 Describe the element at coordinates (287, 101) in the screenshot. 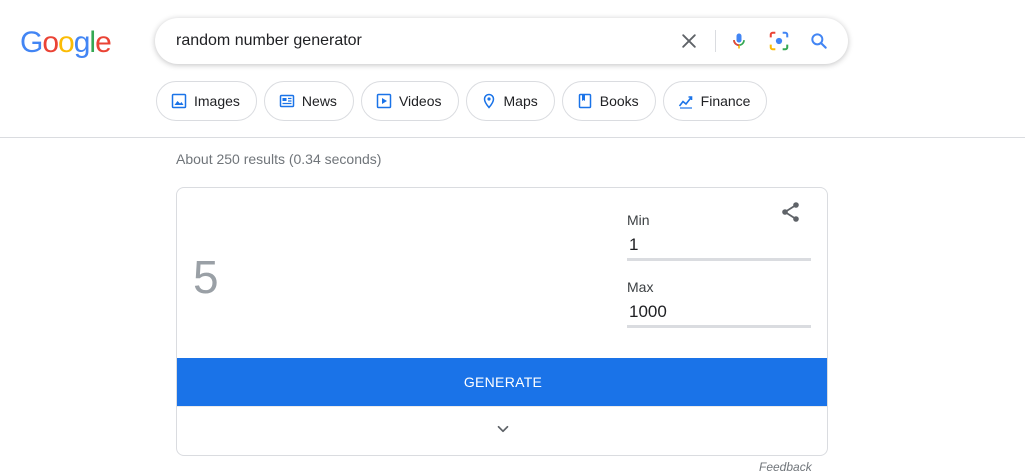

I see `newspaper-icon` at that location.